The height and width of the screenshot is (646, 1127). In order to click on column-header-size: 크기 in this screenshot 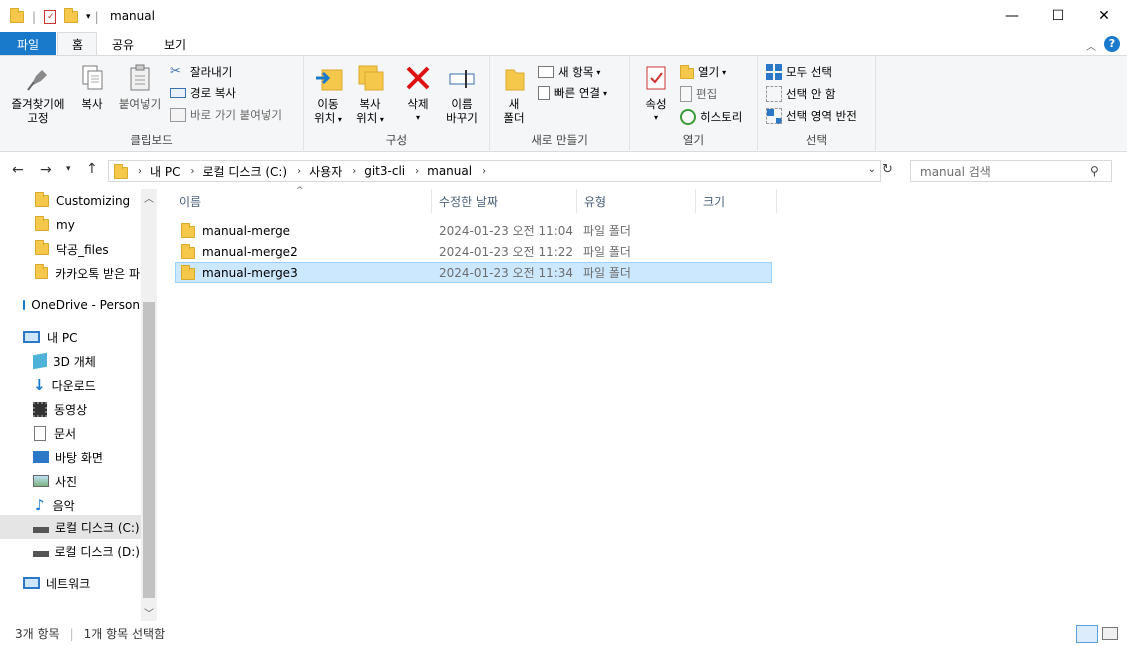, I will do `click(736, 201)`.